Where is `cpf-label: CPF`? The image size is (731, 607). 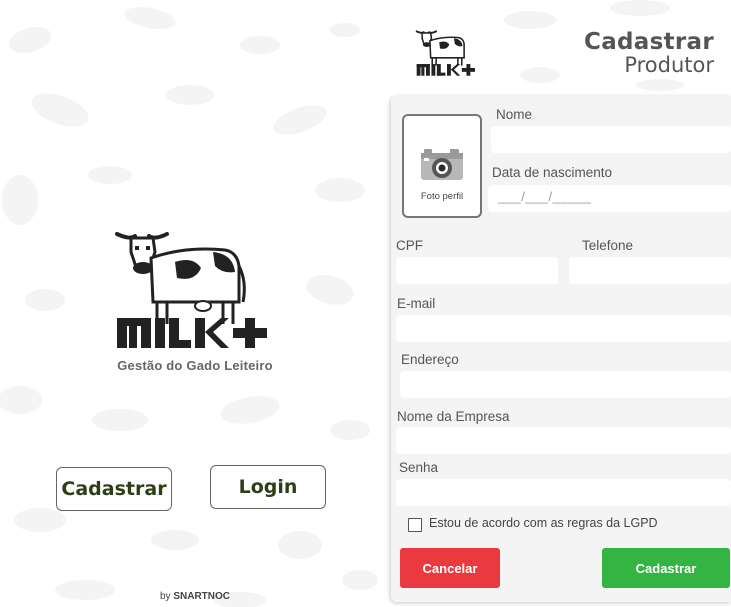 cpf-label: CPF is located at coordinates (409, 245).